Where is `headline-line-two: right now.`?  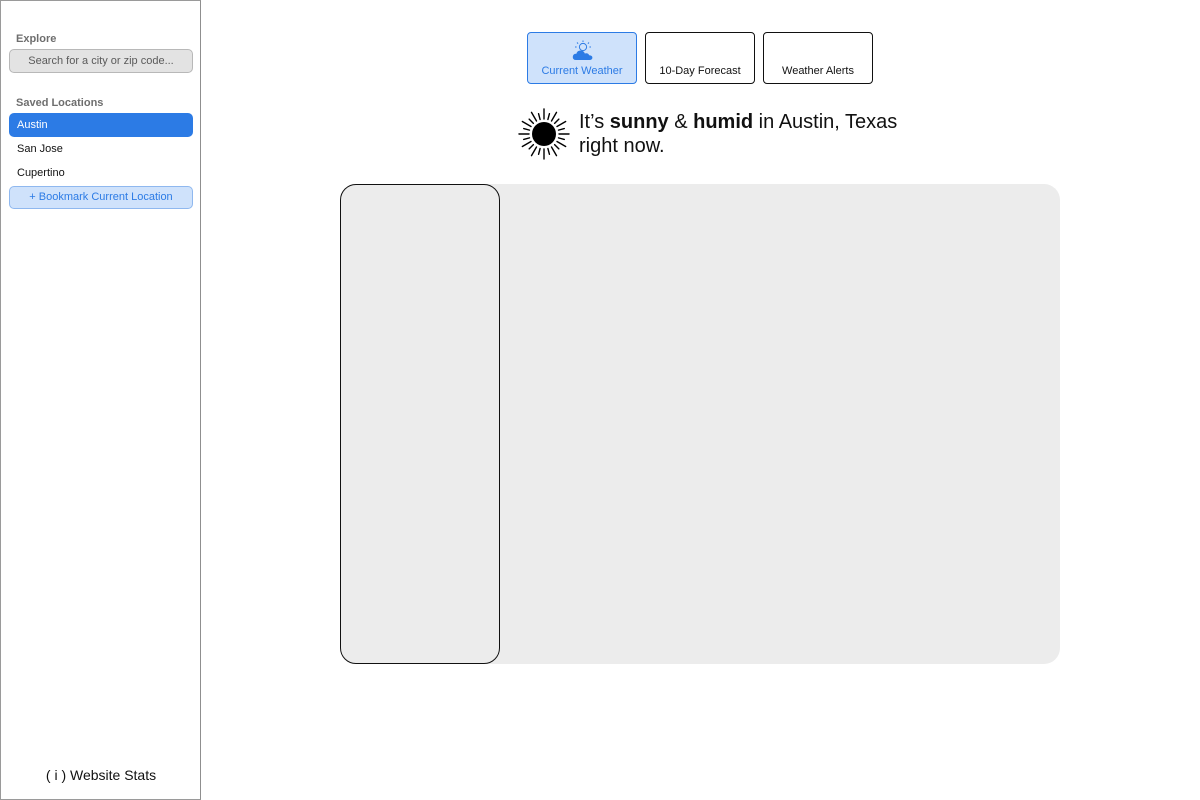 headline-line-two: right now. is located at coordinates (622, 146).